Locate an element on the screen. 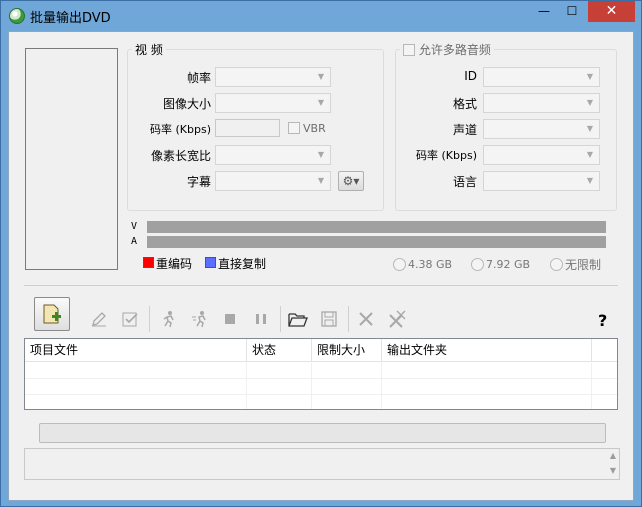 The width and height of the screenshot is (642, 507). column-header: 项目文件 is located at coordinates (136, 350).